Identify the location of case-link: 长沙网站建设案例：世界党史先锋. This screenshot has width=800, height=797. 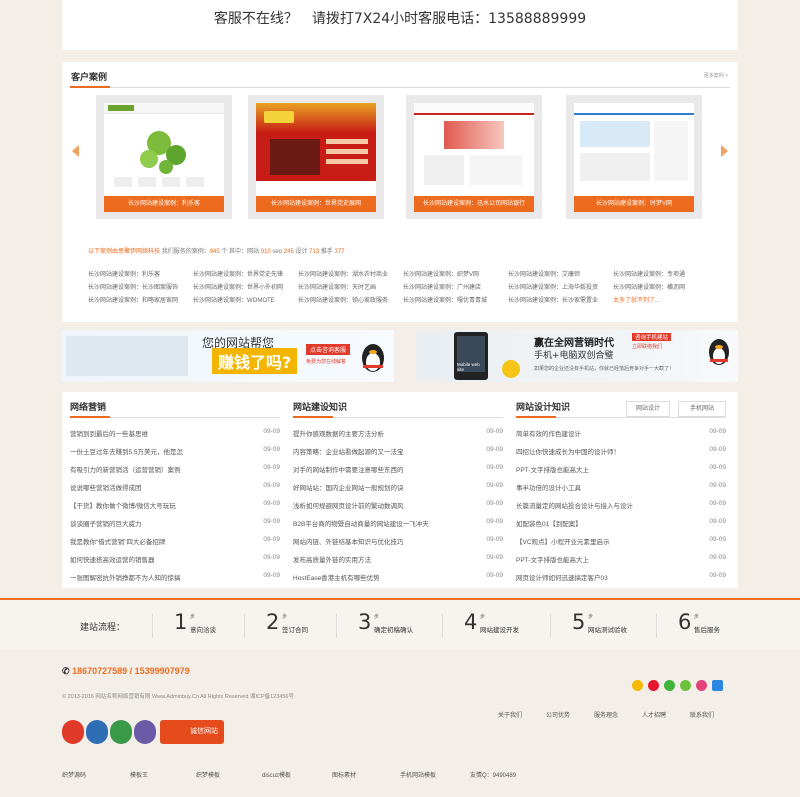
(238, 273).